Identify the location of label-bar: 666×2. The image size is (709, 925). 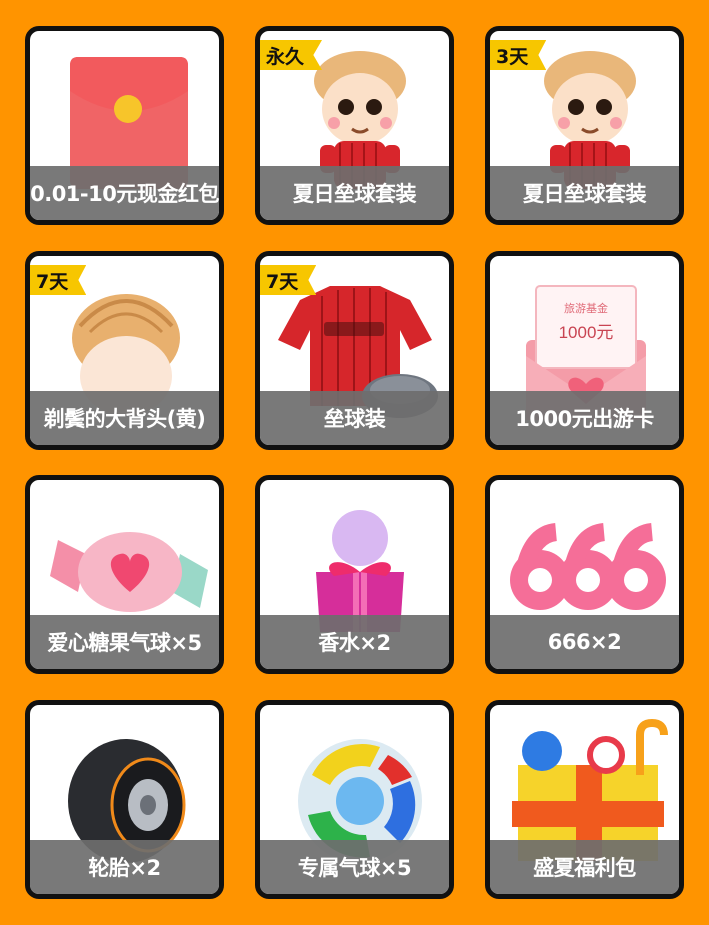
(584, 642).